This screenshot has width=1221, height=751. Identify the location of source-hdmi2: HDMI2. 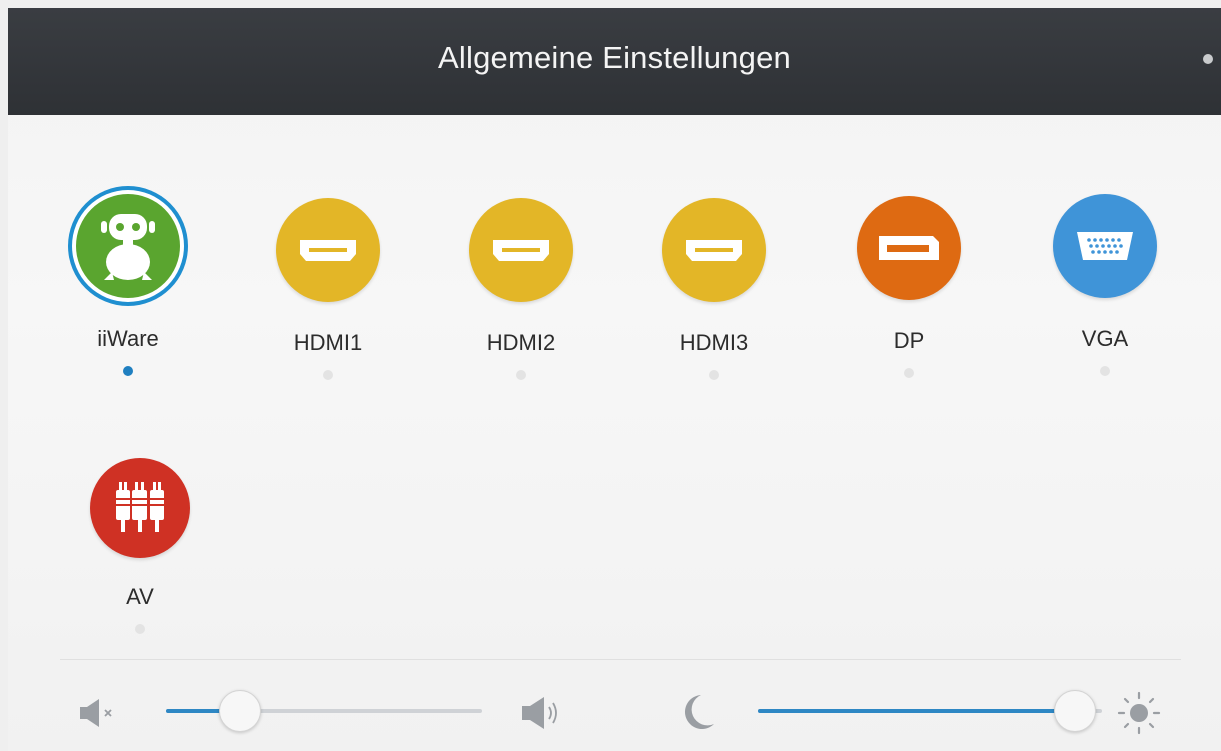
(521, 289).